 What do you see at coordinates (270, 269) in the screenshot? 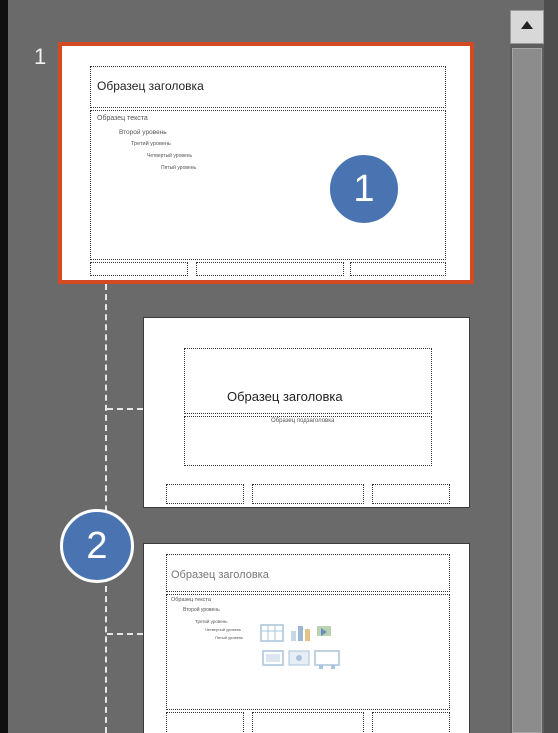
I see `master-footer-placeholder` at bounding box center [270, 269].